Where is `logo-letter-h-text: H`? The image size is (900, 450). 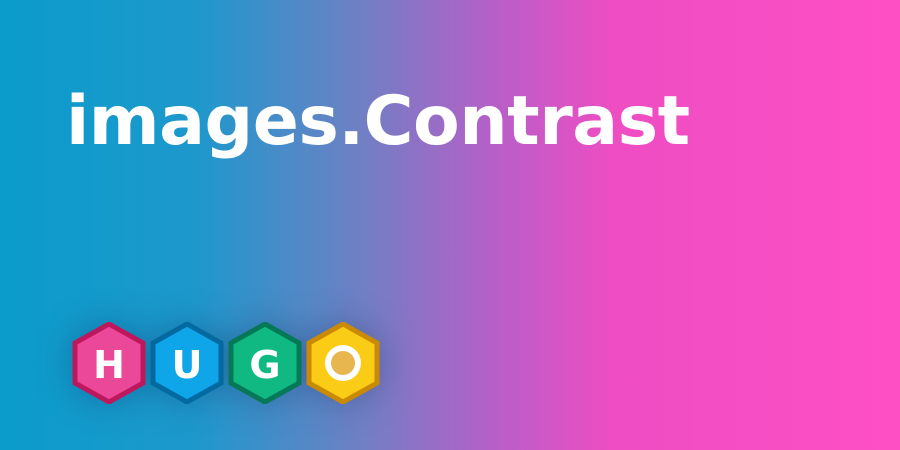
logo-letter-h-text: H is located at coordinates (109, 365).